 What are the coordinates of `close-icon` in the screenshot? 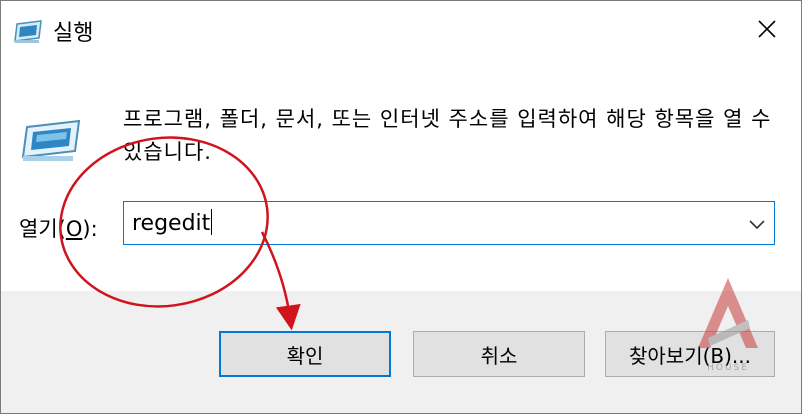 It's located at (767, 29).